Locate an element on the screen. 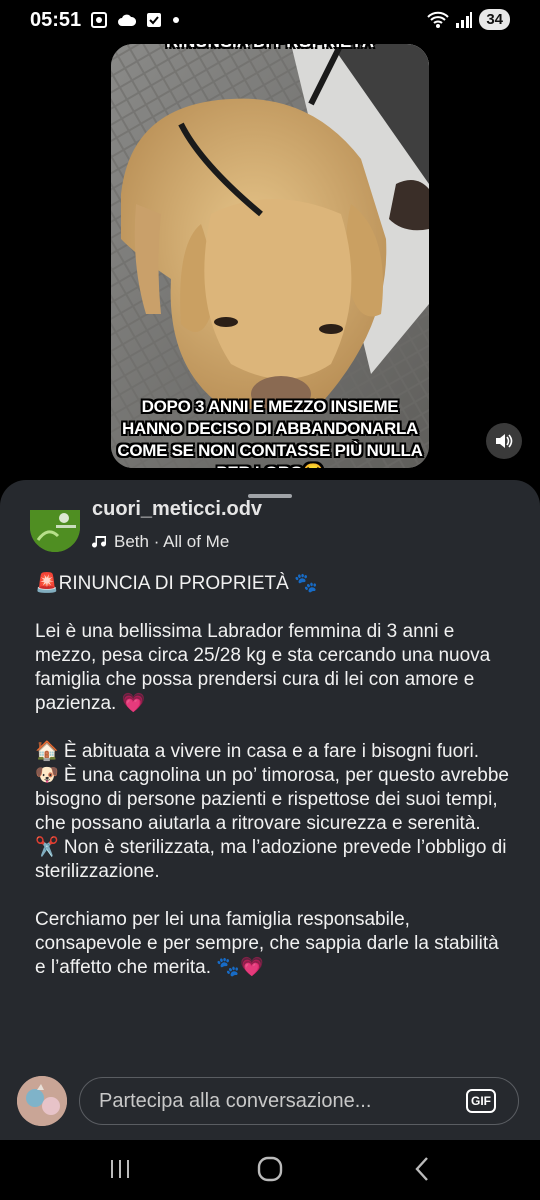 The image size is (540, 1200). user-avatar is located at coordinates (42, 1101).